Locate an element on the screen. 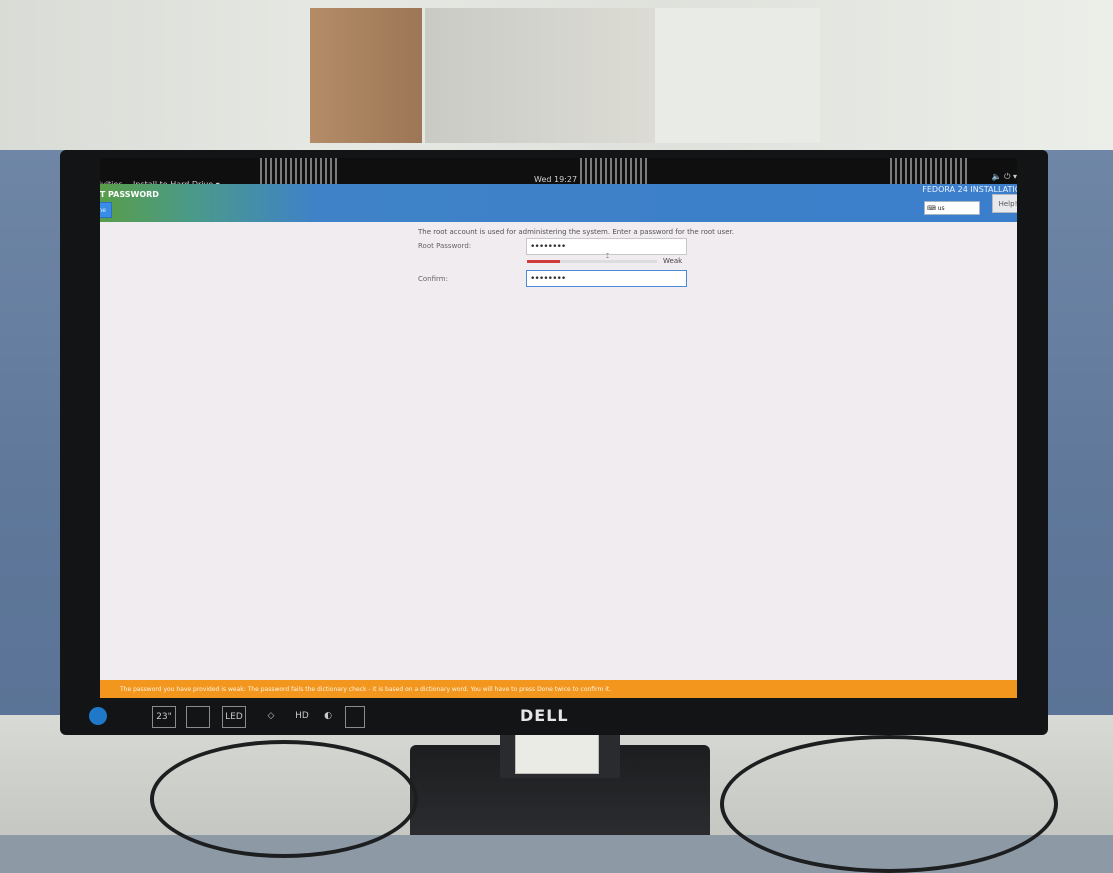 This screenshot has height=873, width=1113. dell-logo: DELL is located at coordinates (544, 715).